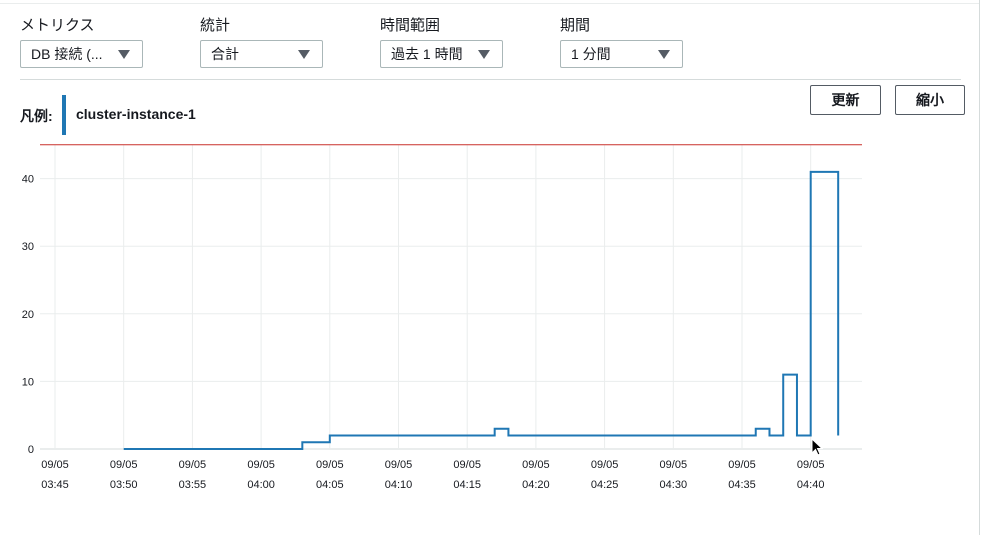 This screenshot has height=535, width=986. What do you see at coordinates (124, 485) in the screenshot?
I see `x-tick-time: 03:50` at bounding box center [124, 485].